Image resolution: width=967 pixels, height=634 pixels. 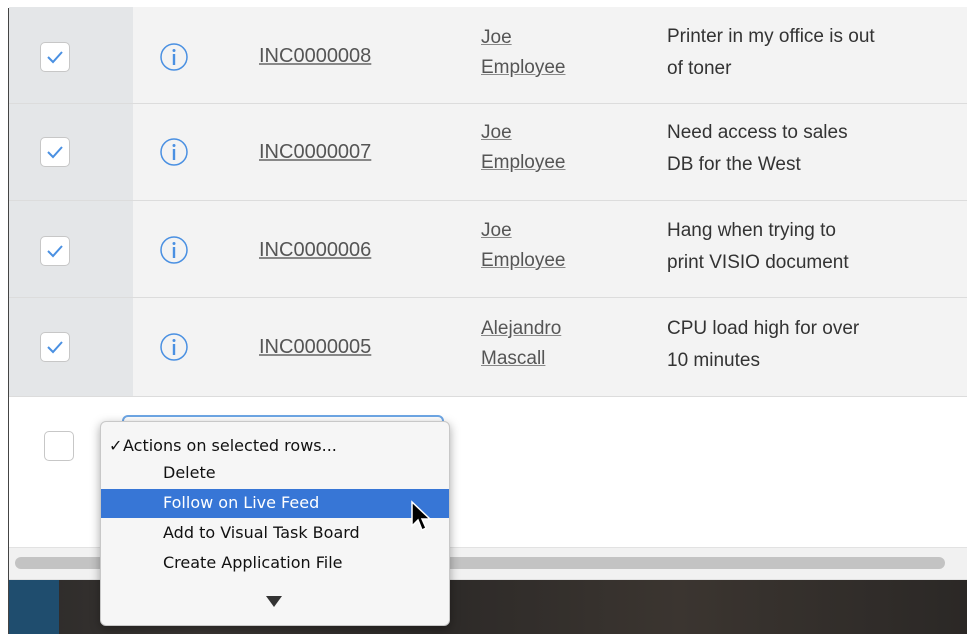 I want to click on description-line: Need access to sales, so click(x=757, y=132).